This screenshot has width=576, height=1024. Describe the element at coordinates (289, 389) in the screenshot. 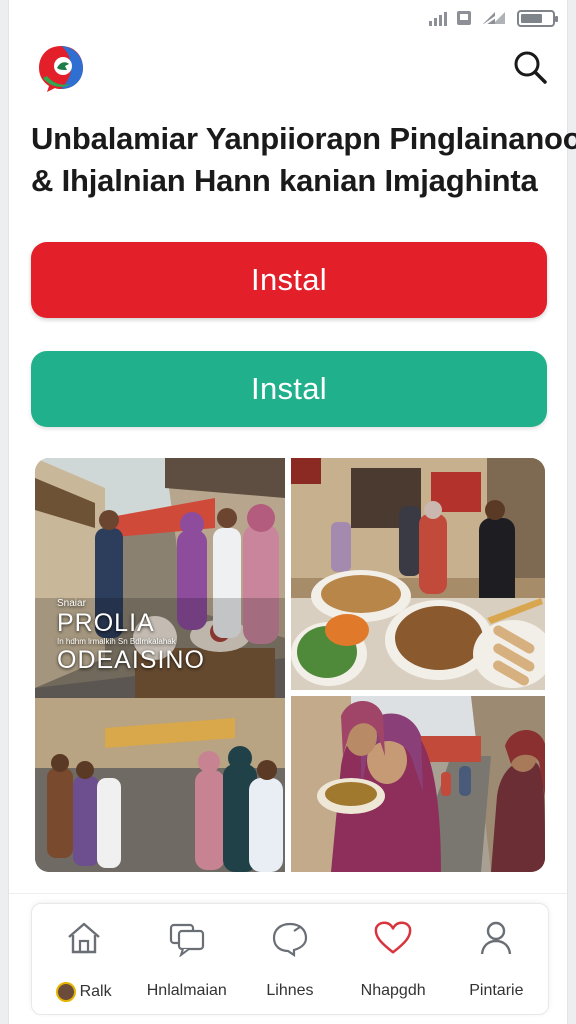

I see `install-button-secondary: Instal` at that location.